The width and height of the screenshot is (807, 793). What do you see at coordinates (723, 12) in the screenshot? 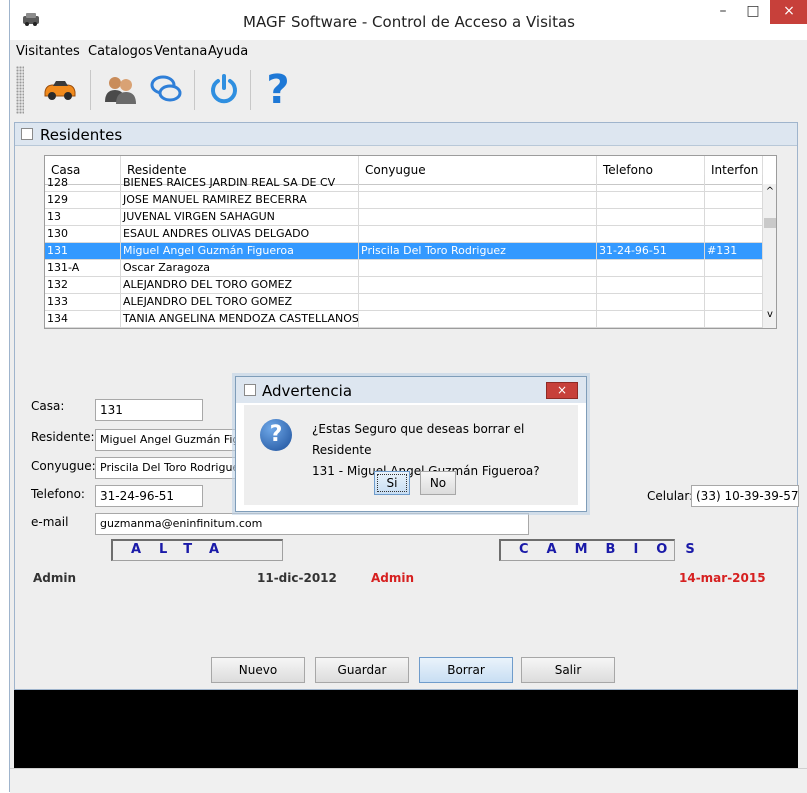
I see `minimize-button: –` at bounding box center [723, 12].